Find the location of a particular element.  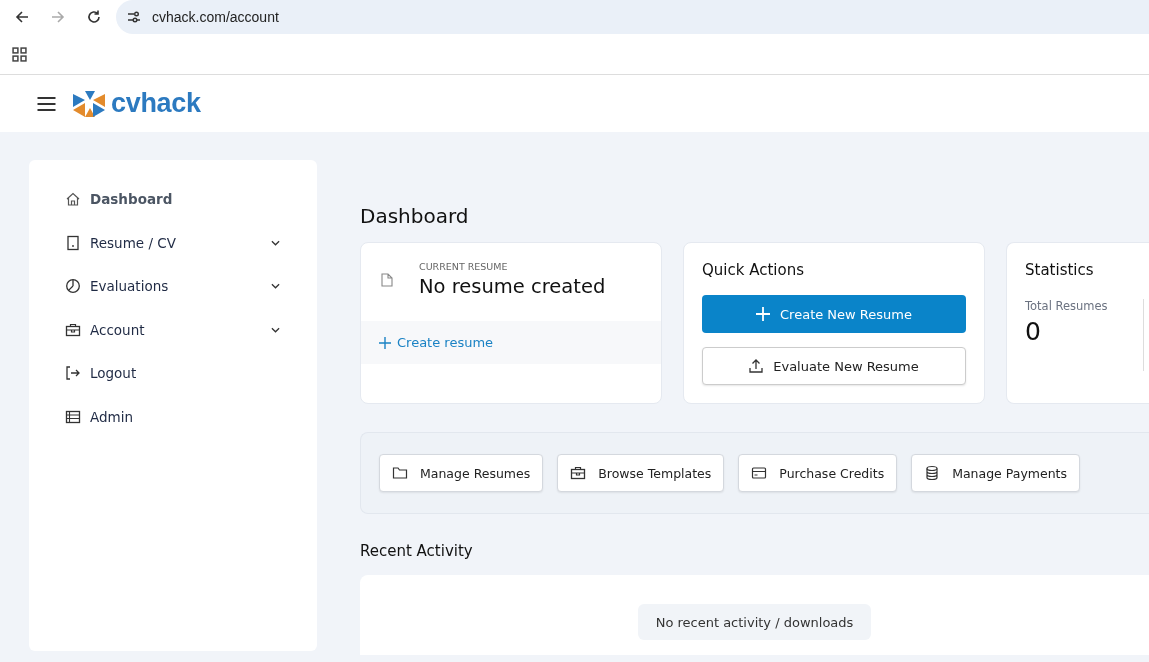

pie-chart-icon is located at coordinates (73, 286).